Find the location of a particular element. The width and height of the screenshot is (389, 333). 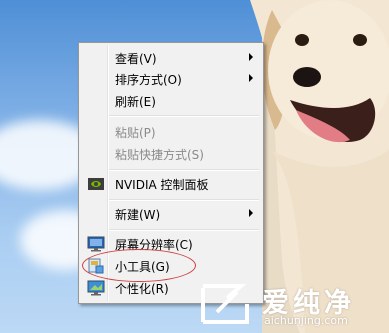

watermark-logo-icon is located at coordinates (225, 304).